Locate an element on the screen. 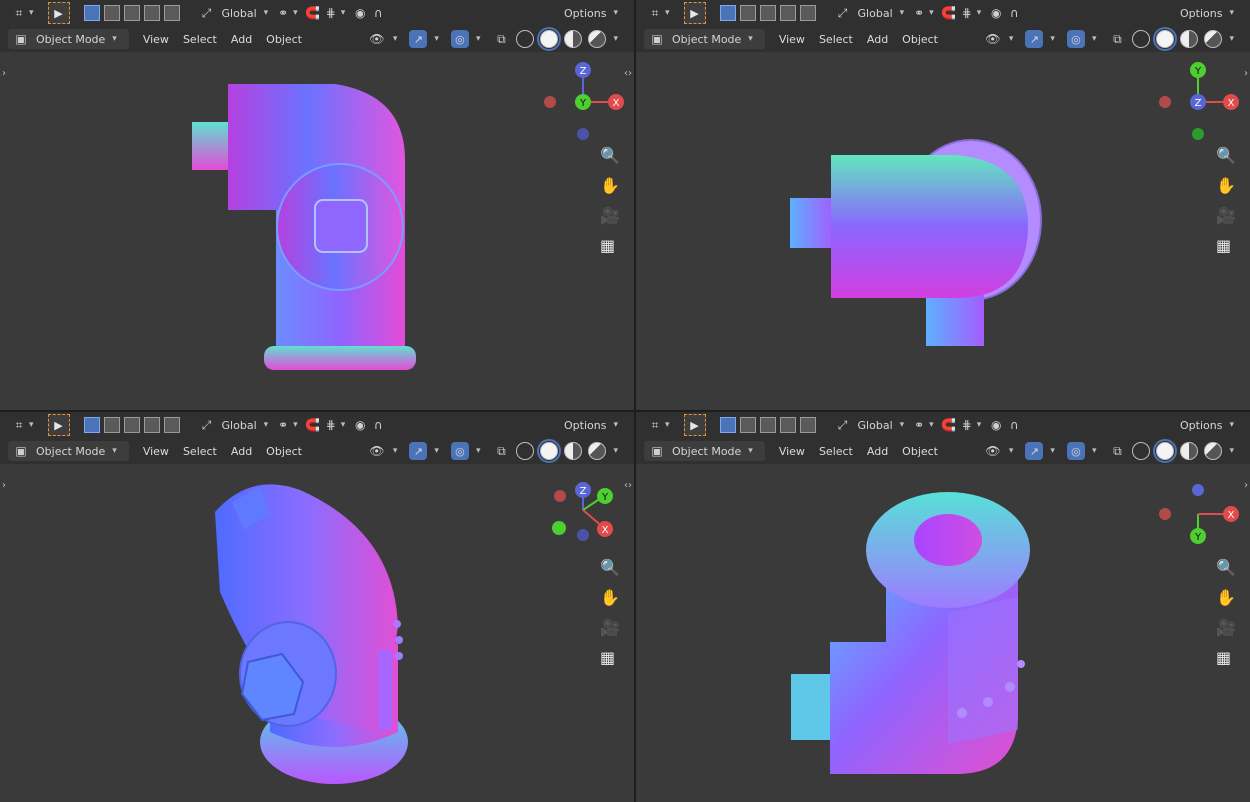 The image size is (1250, 802). select-mode-invert-icon is located at coordinates (151, 13).